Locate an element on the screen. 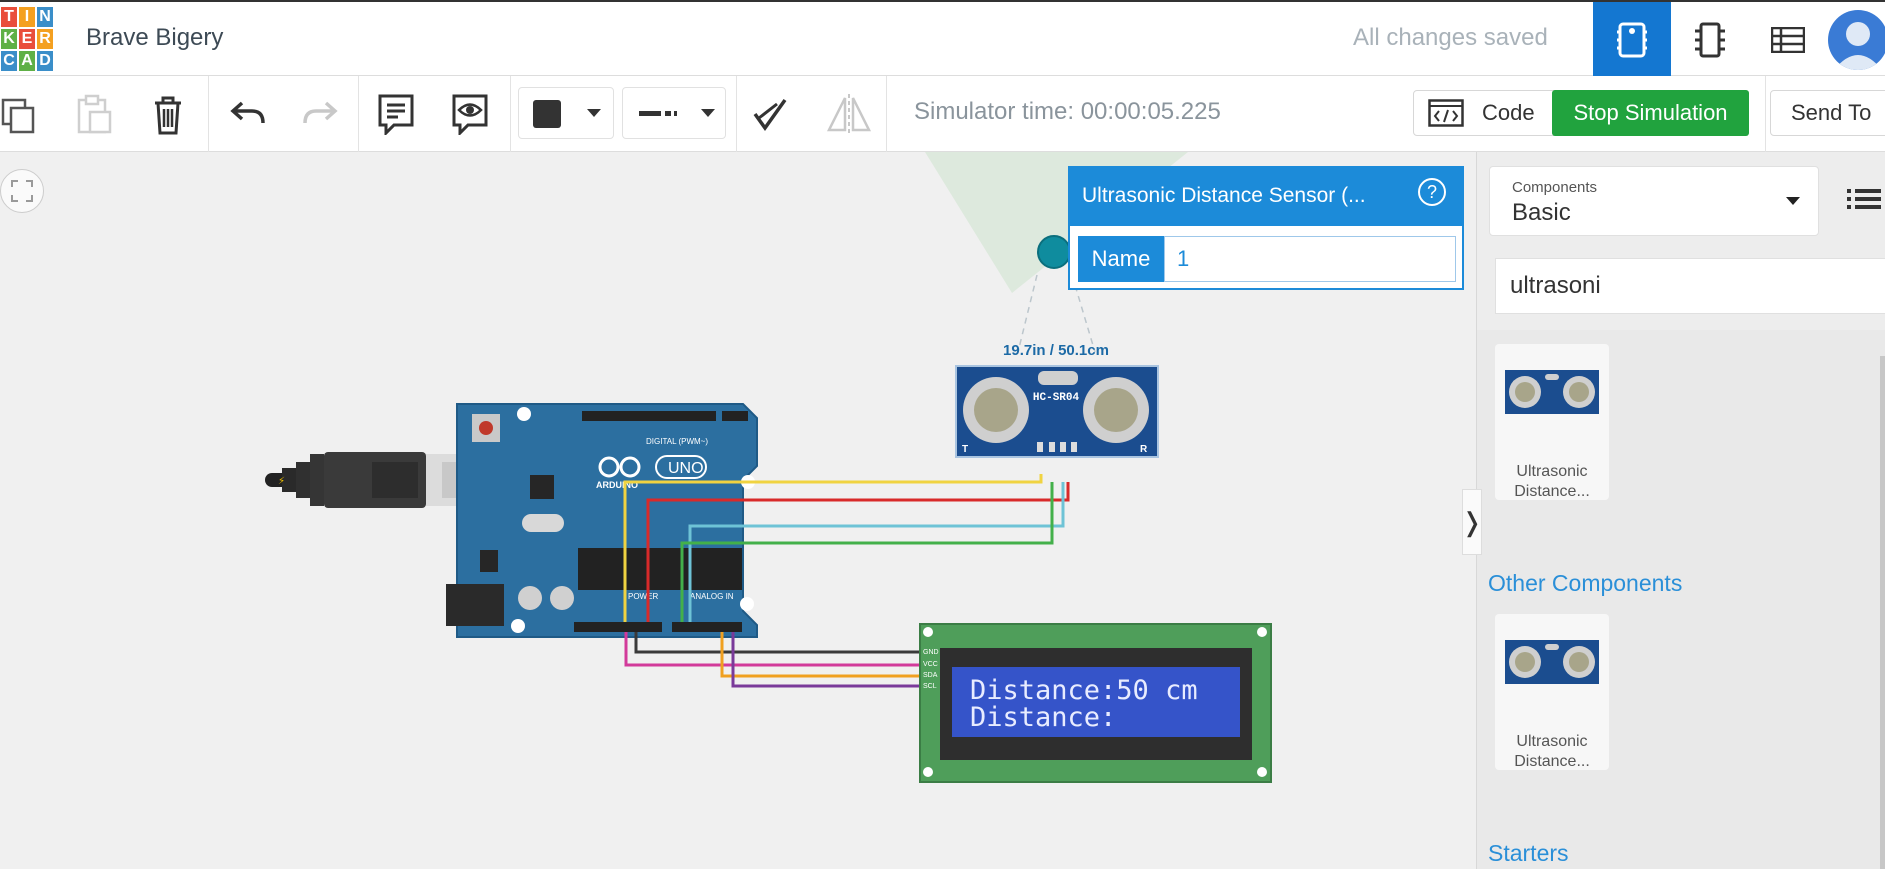  user-icon is located at coordinates (1858, 46).